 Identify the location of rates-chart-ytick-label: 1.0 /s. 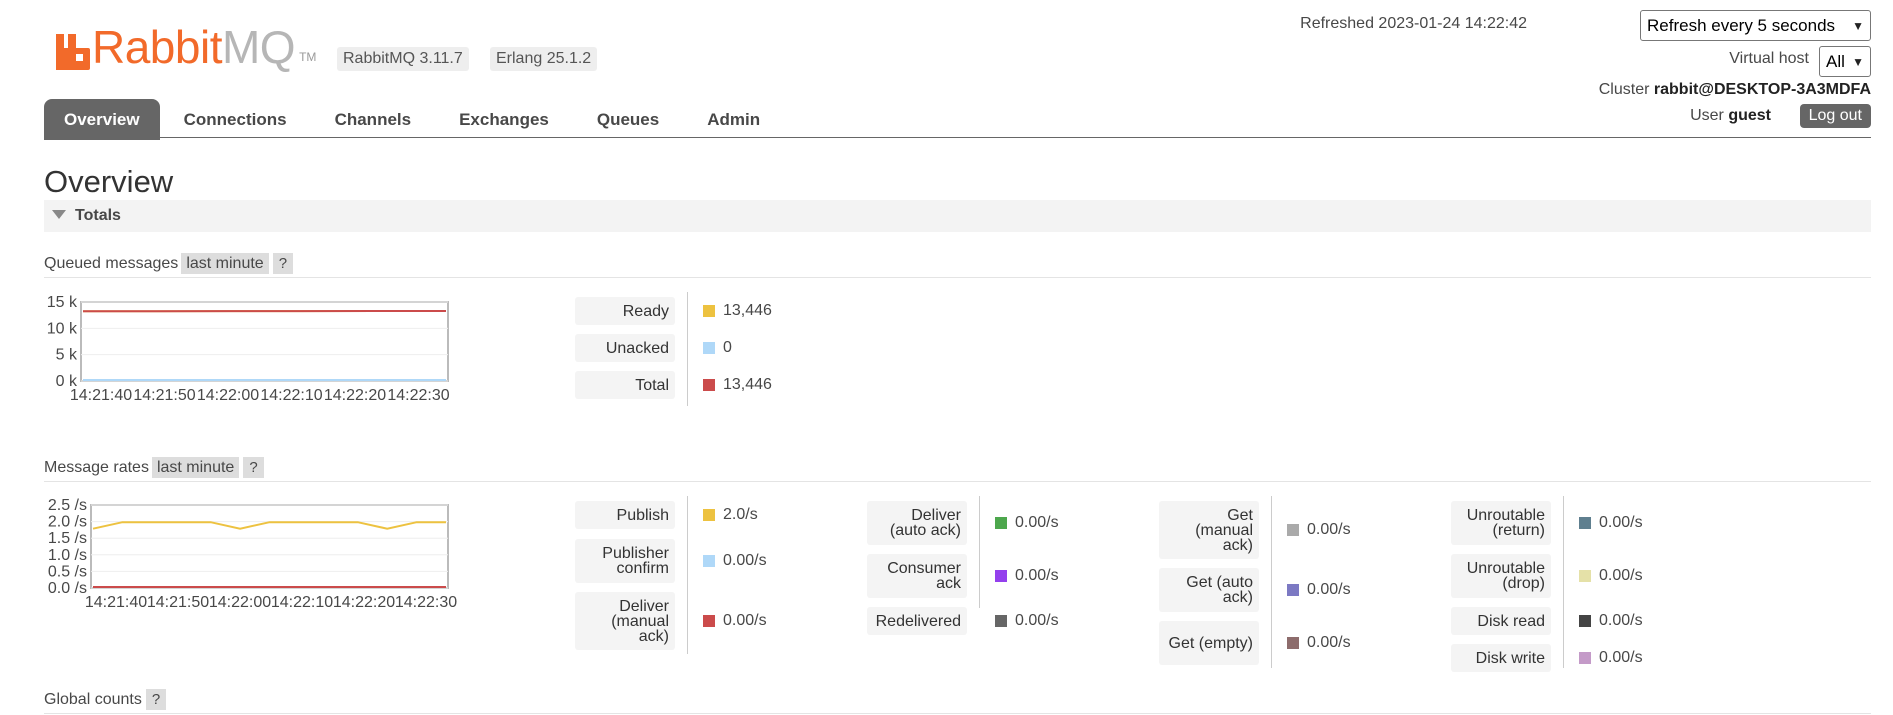
(67, 555).